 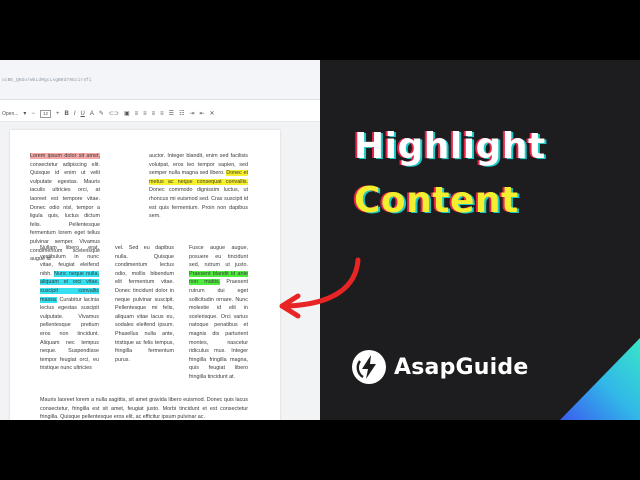 What do you see at coordinates (369, 367) in the screenshot?
I see `lightning-bolt-icon` at bounding box center [369, 367].